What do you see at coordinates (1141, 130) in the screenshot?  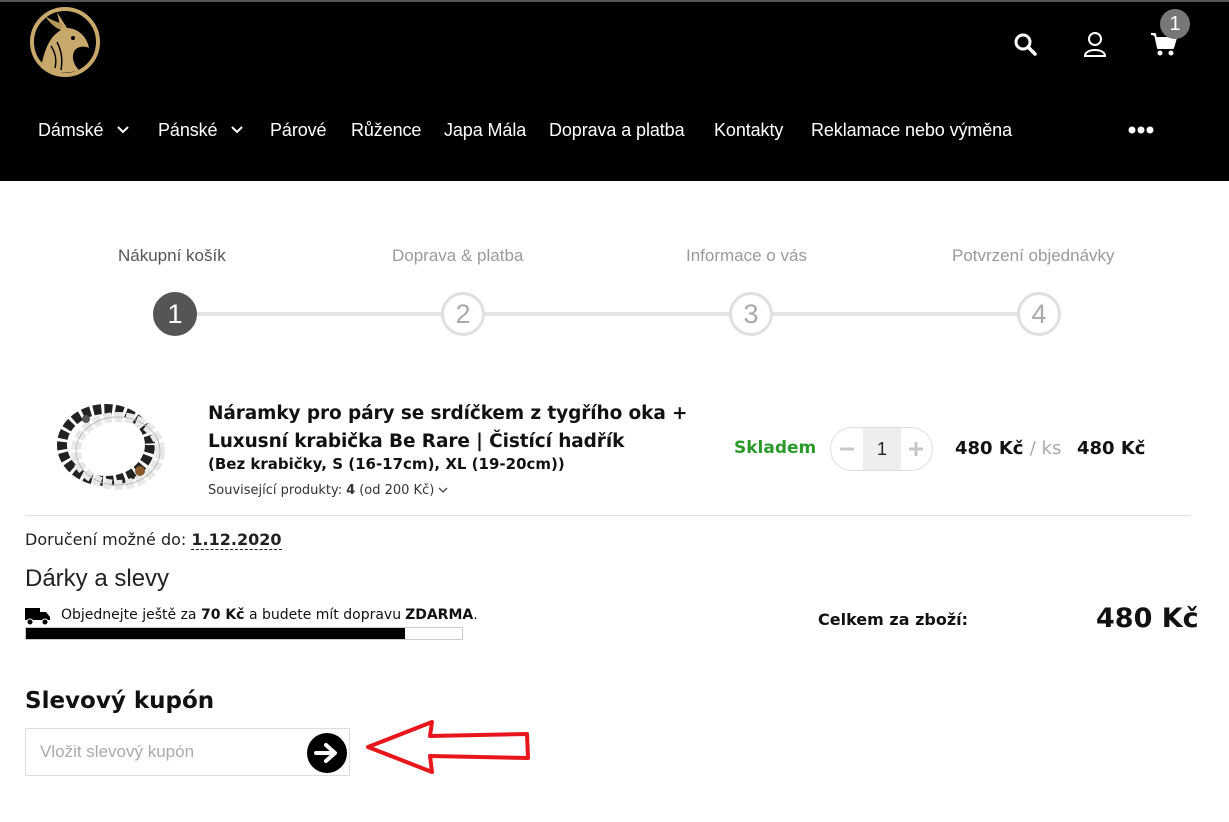 I see `more-icon` at bounding box center [1141, 130].